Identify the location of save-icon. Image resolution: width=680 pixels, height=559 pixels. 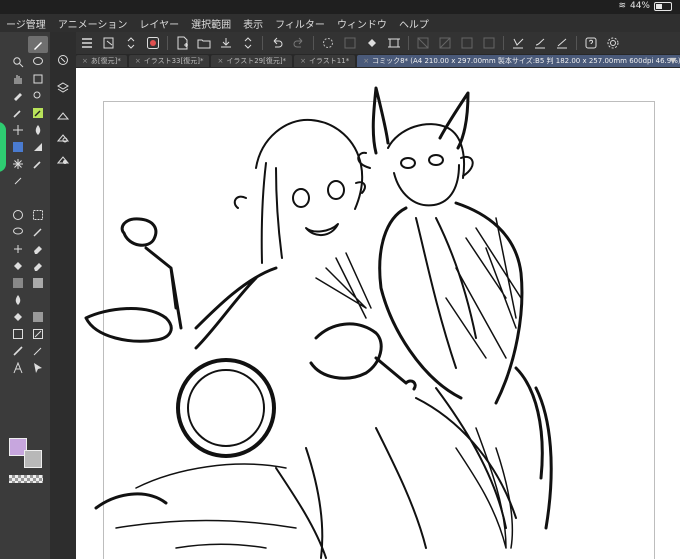
(226, 43).